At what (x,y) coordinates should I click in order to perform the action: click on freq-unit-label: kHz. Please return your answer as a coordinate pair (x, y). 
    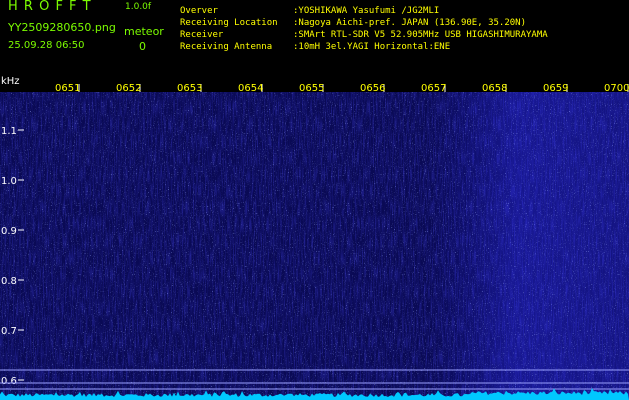
    Looking at the image, I should click on (10, 81).